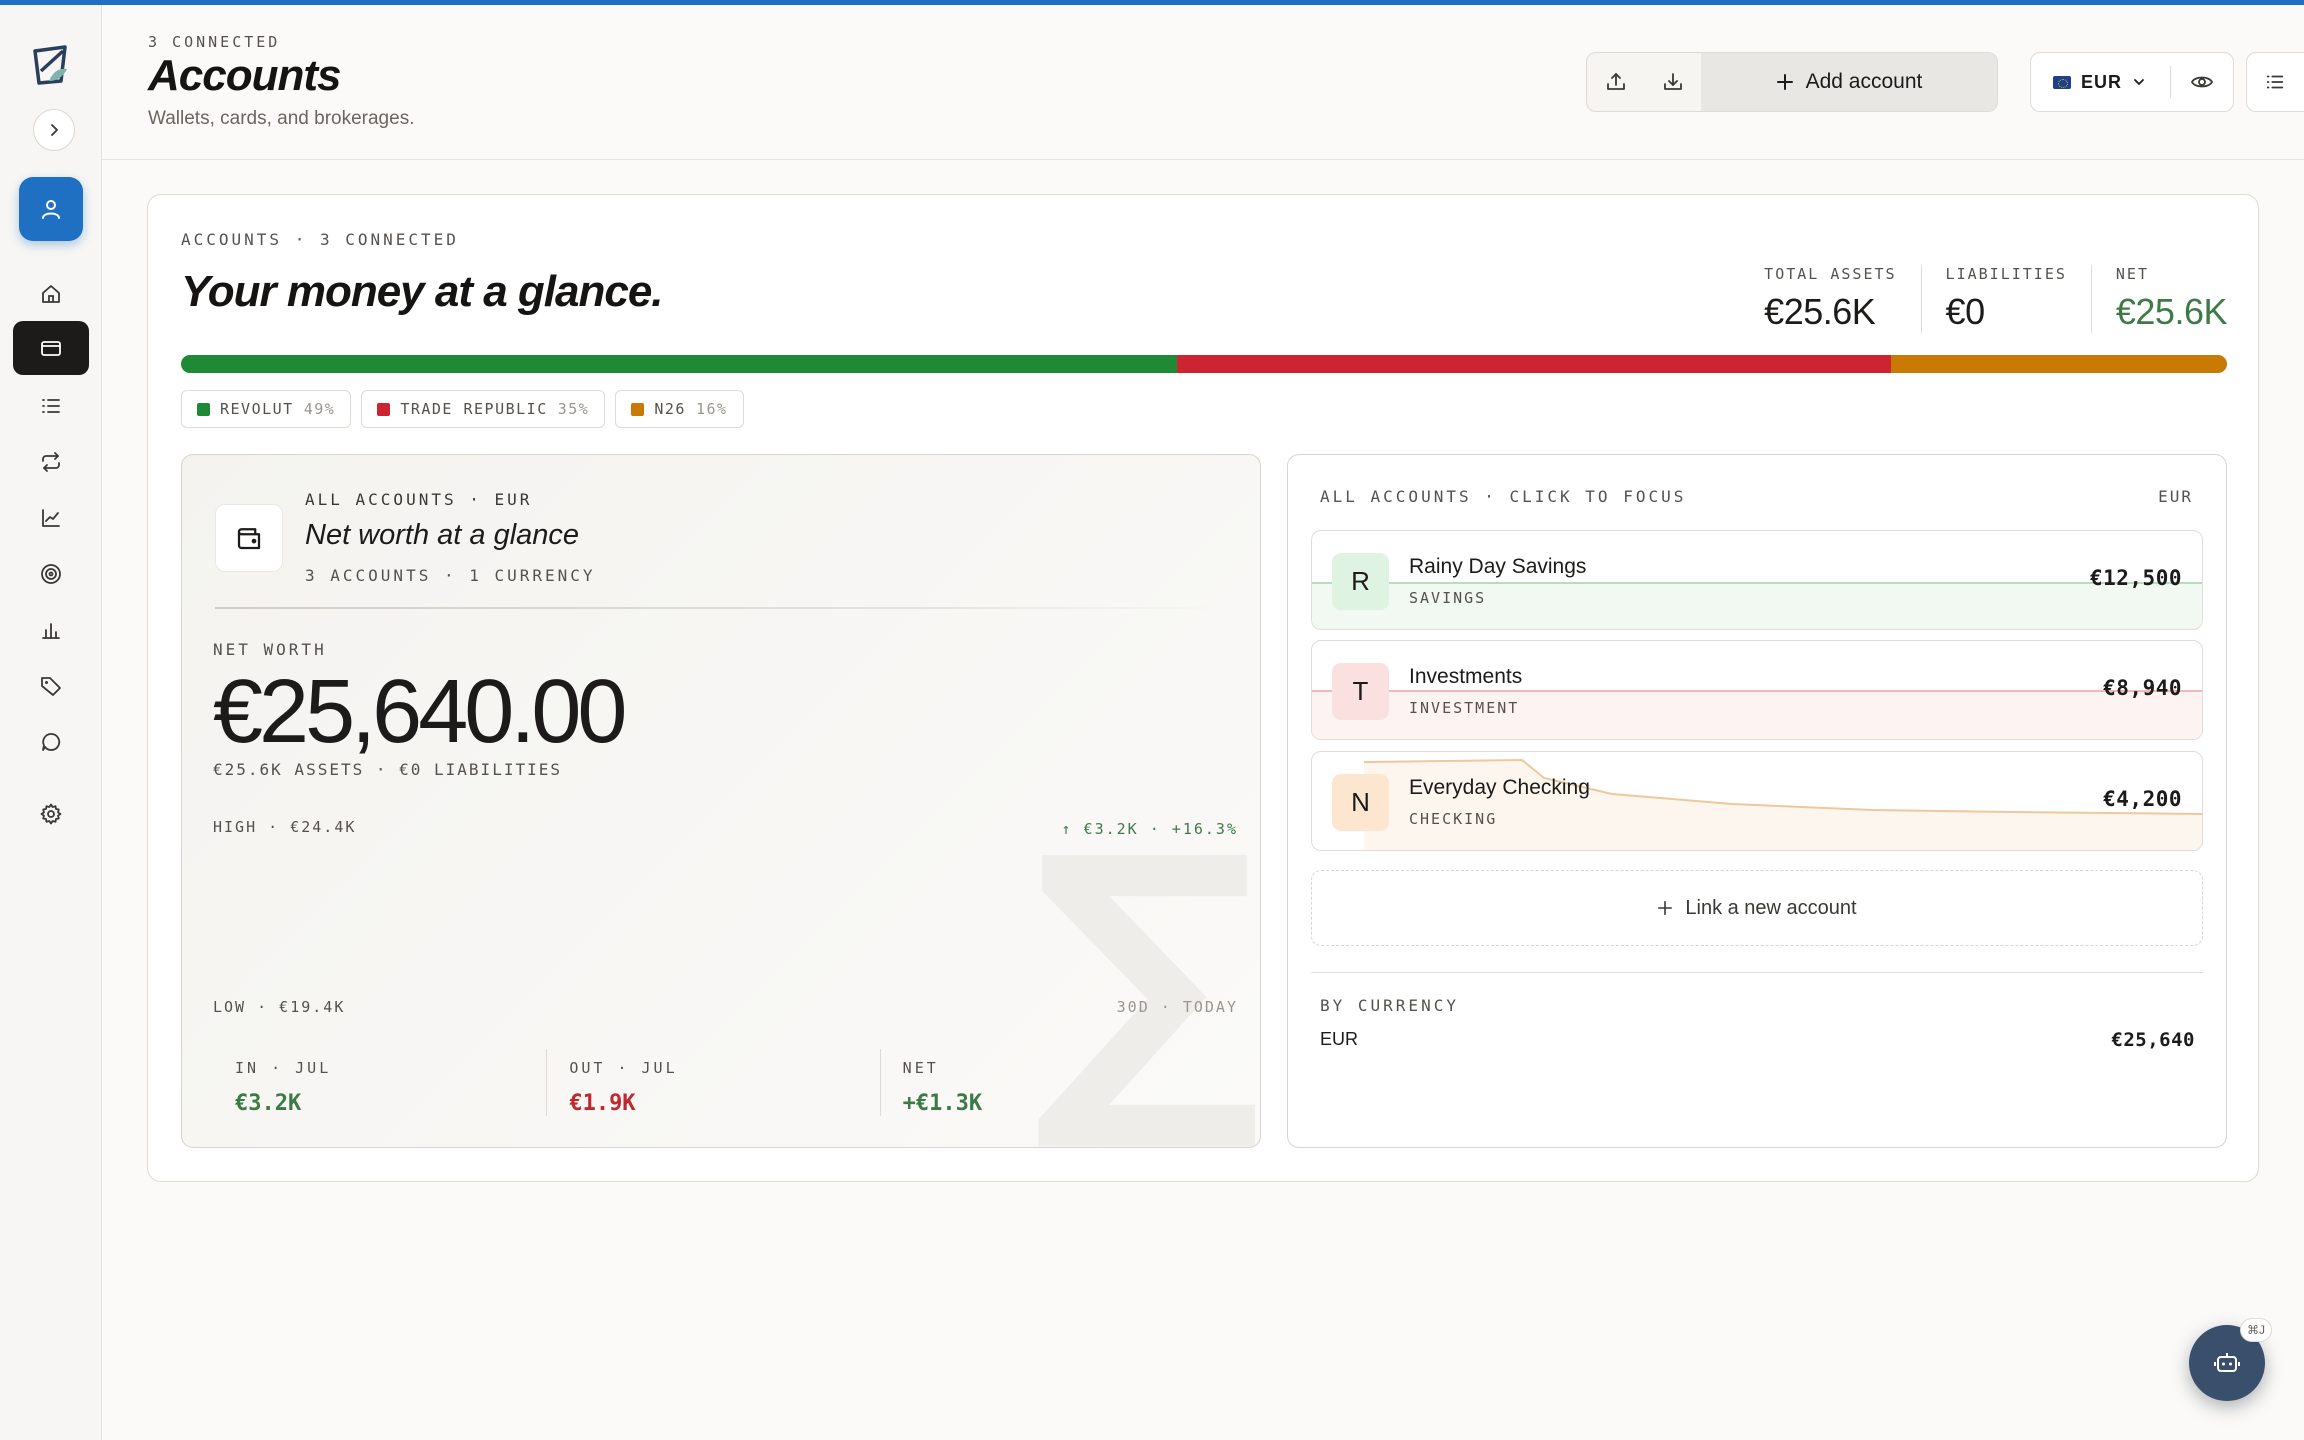  Describe the element at coordinates (281, 118) in the screenshot. I see `page-subtitle: Wallets, cards, and brokerages.` at that location.